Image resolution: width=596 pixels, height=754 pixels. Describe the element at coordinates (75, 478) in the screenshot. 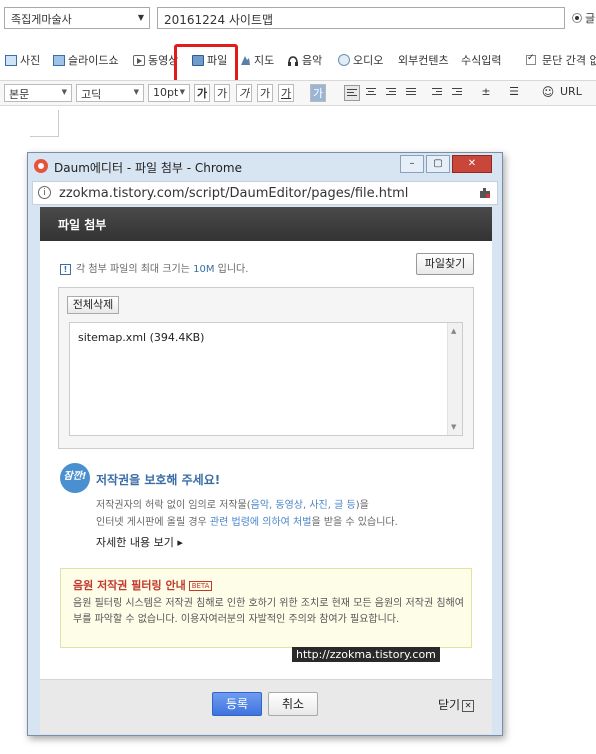

I see `wait-badge-icon: 잠깐!` at that location.